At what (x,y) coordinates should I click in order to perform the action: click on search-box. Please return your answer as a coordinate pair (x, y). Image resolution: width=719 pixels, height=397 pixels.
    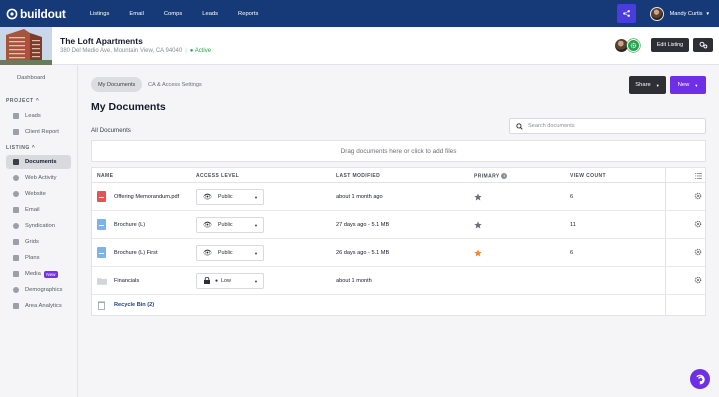
    Looking at the image, I should click on (607, 126).